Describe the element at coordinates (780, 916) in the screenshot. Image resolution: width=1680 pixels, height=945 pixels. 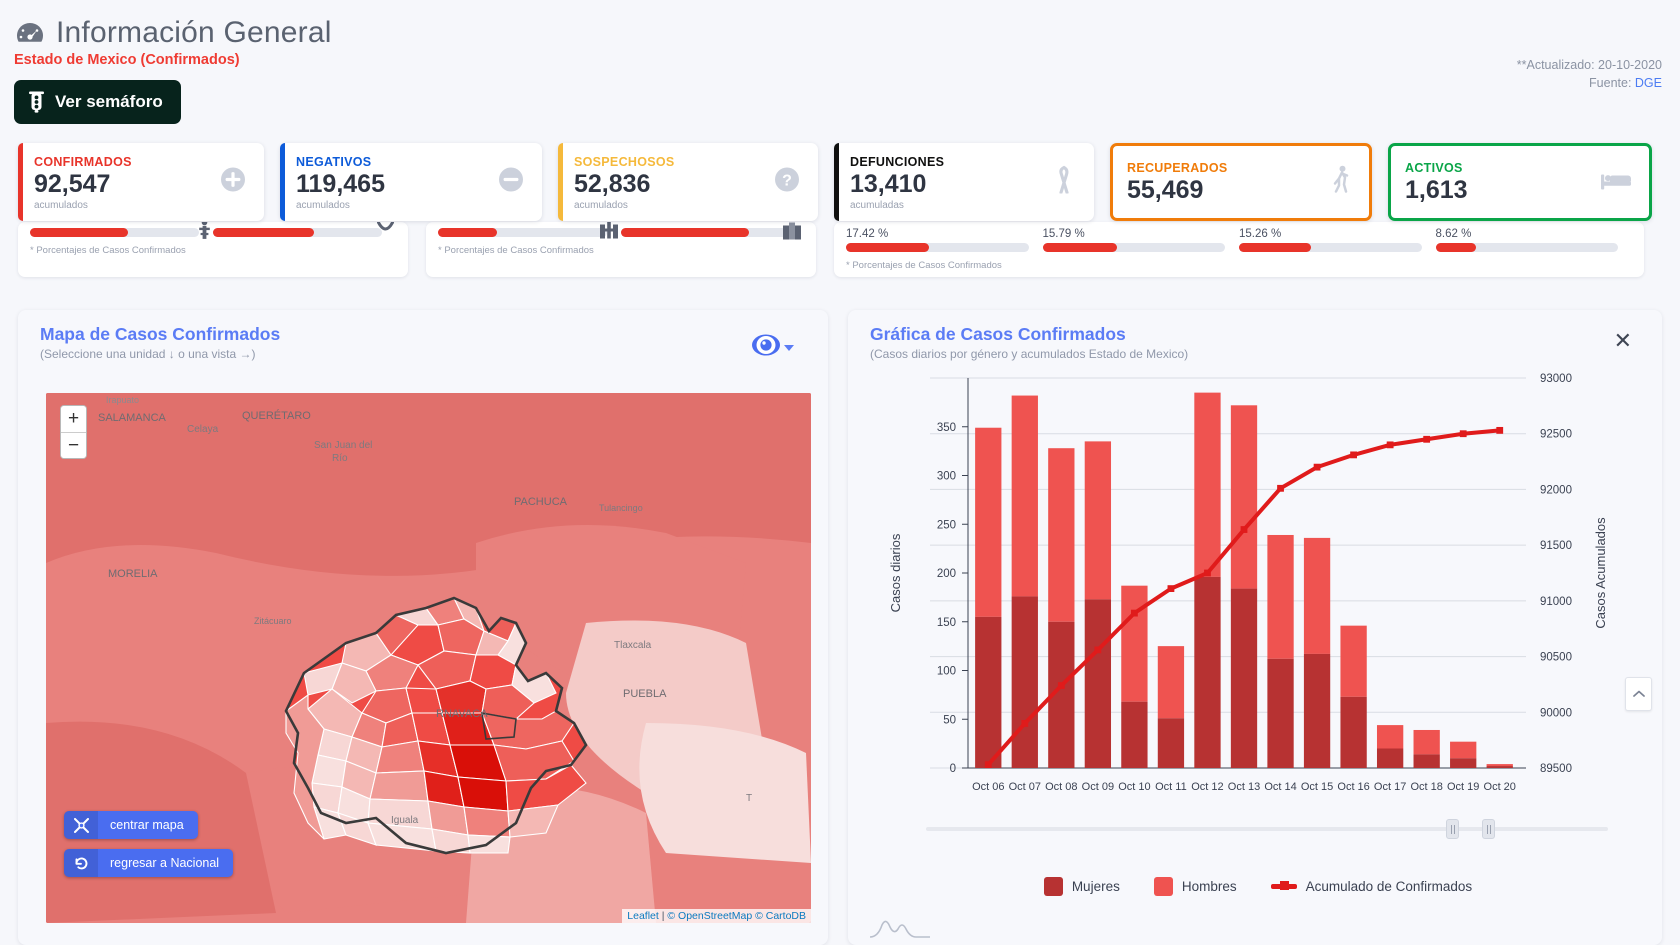
I see `cartodb-link: © CartoDB` at that location.